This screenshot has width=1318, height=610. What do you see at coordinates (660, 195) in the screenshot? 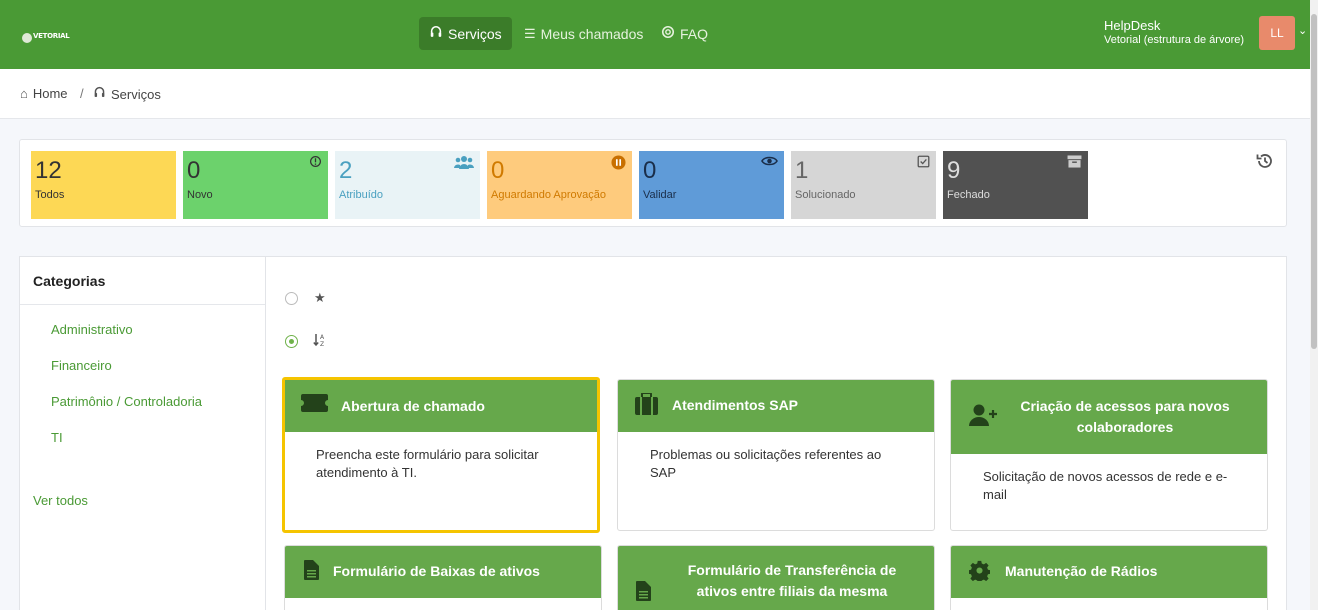
I see `status-label: Validar` at bounding box center [660, 195].